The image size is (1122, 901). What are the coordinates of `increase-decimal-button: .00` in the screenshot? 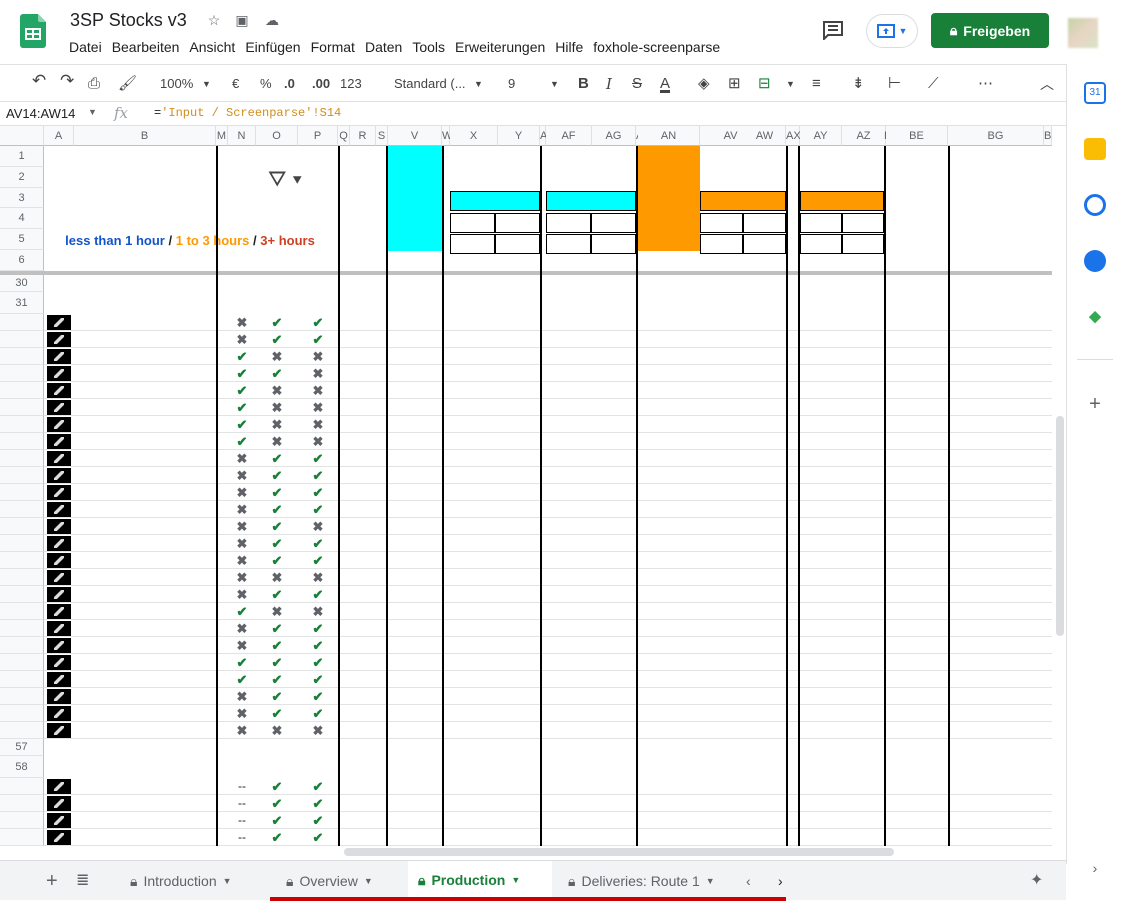 It's located at (321, 84).